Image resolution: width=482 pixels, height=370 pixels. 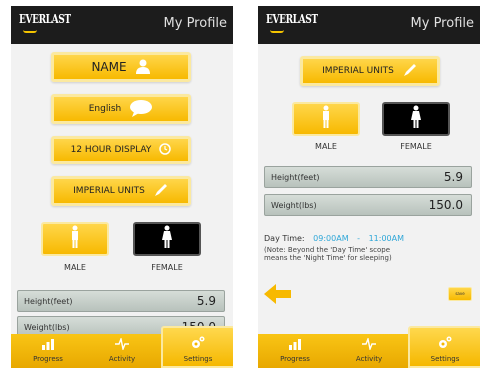 I want to click on note-line-1: (Note: Beyond the 'Day Time' scope, so click(x=327, y=250).